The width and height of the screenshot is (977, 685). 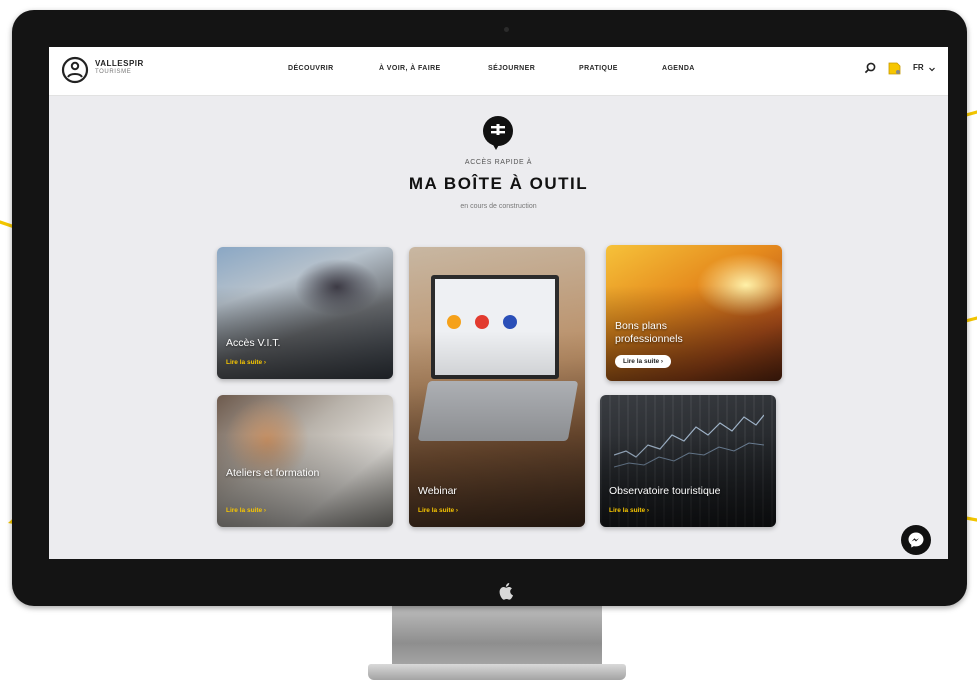 I want to click on card-title: Bons plans professionnels, so click(x=649, y=332).